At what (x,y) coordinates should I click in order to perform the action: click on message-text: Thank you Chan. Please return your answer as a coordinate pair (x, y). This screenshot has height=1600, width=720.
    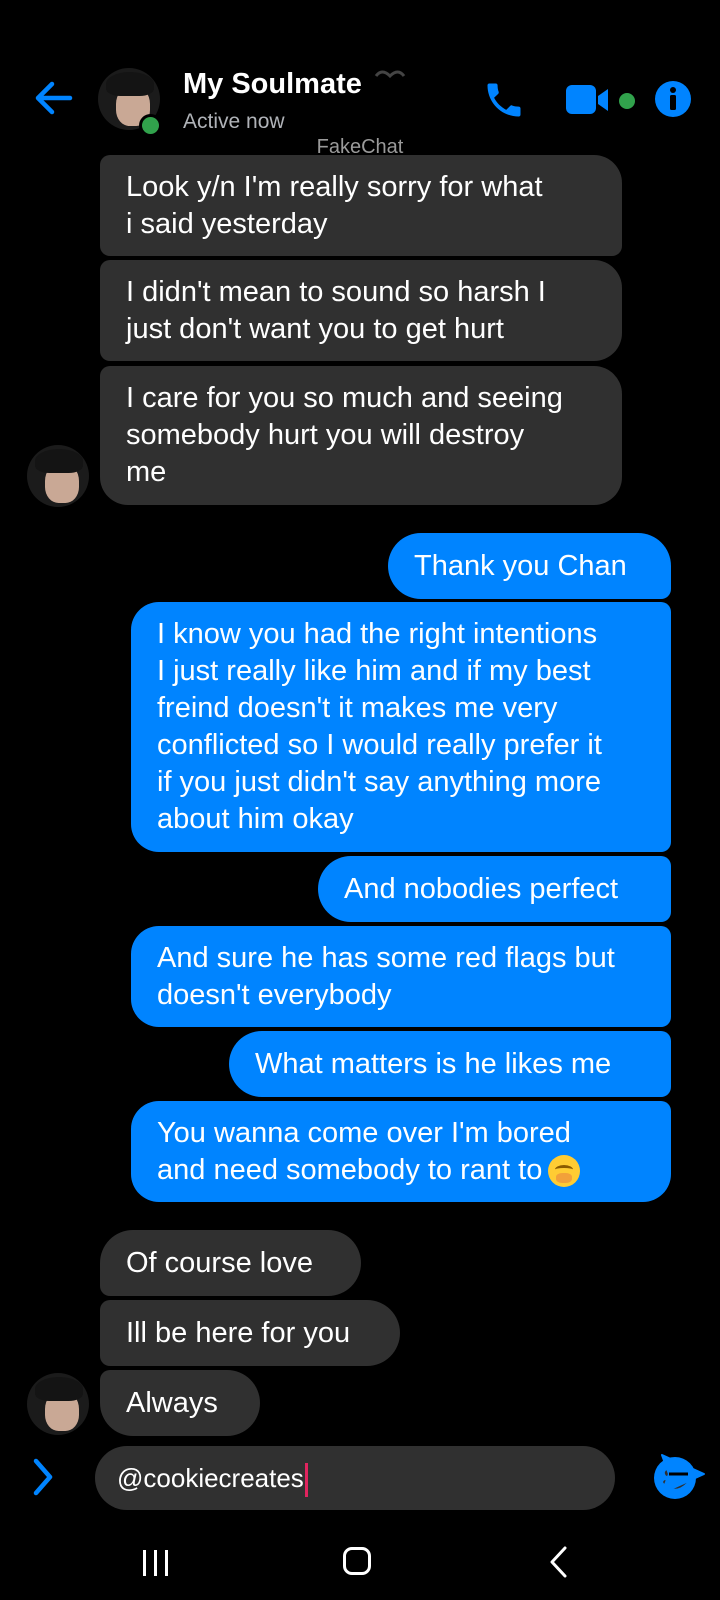
    Looking at the image, I should click on (520, 565).